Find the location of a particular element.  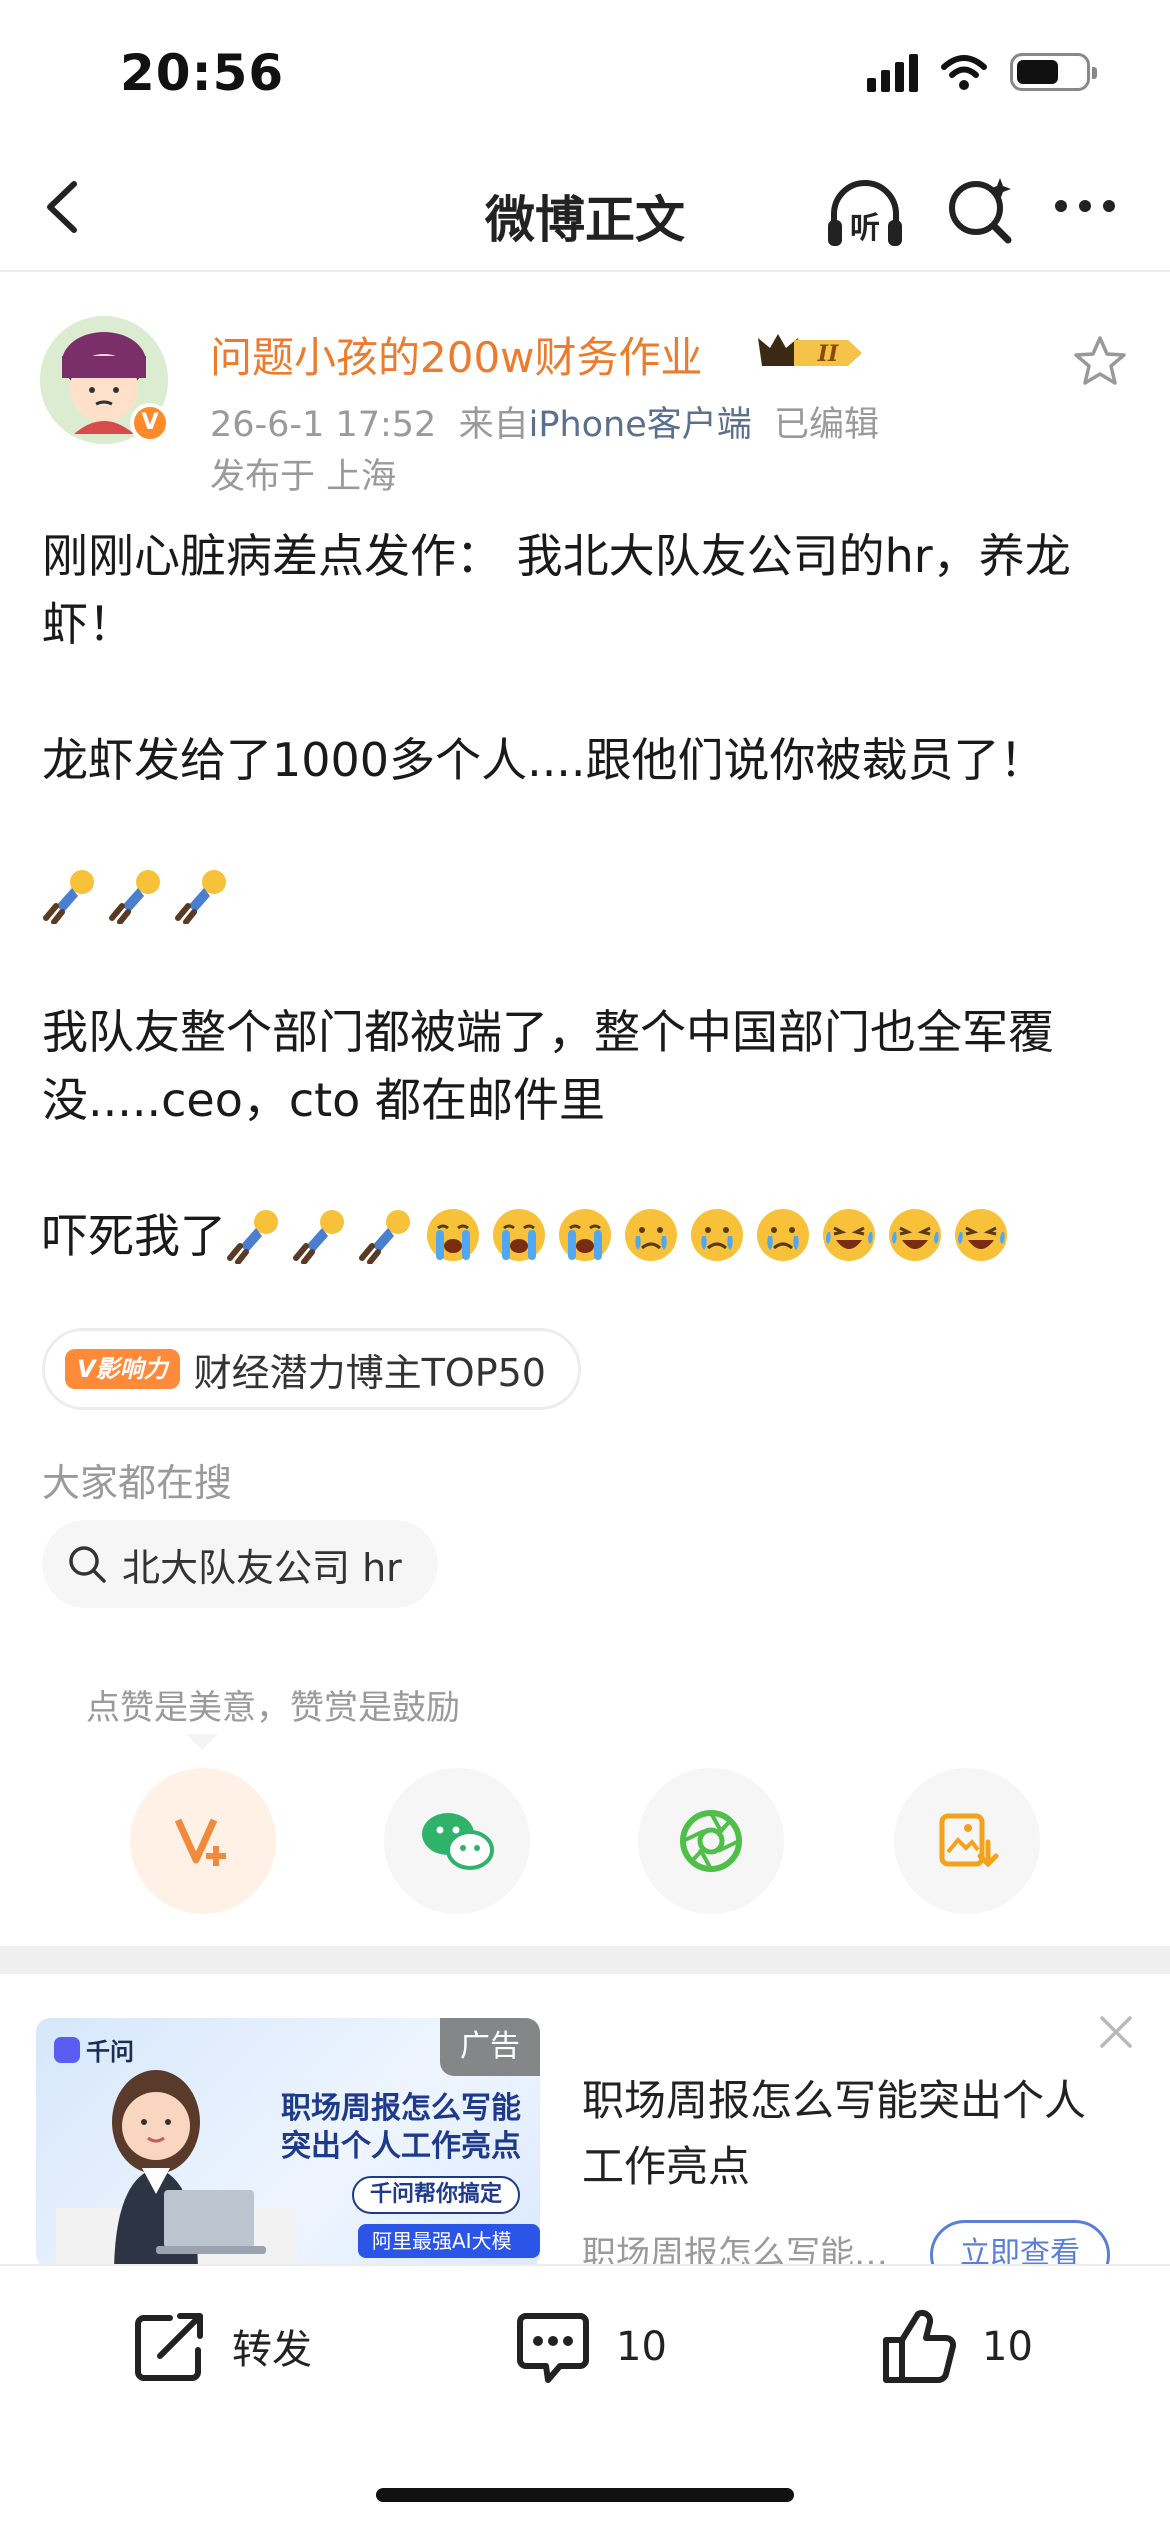

thumbs-up-icon is located at coordinates (920, 2346).